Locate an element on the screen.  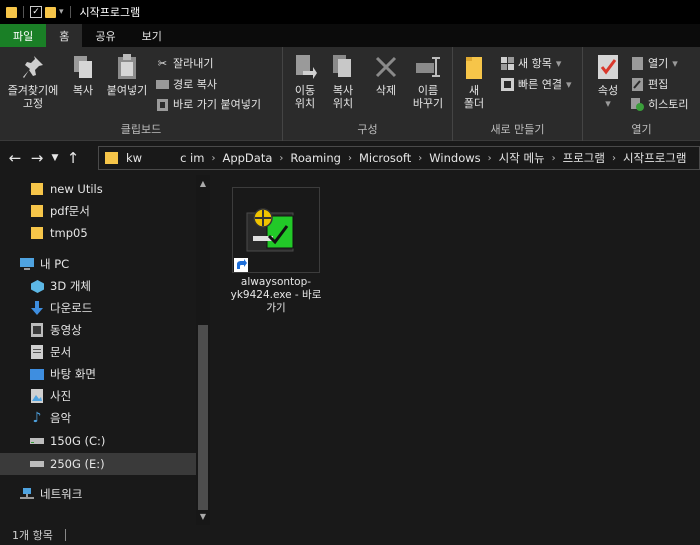
paste-shortcut-button: 바로 가기 붙여넣기 is located at coordinates (208, 104).